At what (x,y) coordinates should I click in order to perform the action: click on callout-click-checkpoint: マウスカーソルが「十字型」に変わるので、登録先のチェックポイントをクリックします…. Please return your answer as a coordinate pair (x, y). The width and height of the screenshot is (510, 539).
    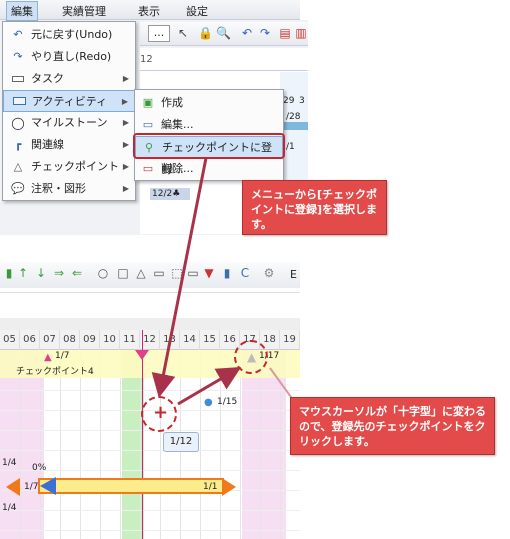
    Looking at the image, I should click on (392, 426).